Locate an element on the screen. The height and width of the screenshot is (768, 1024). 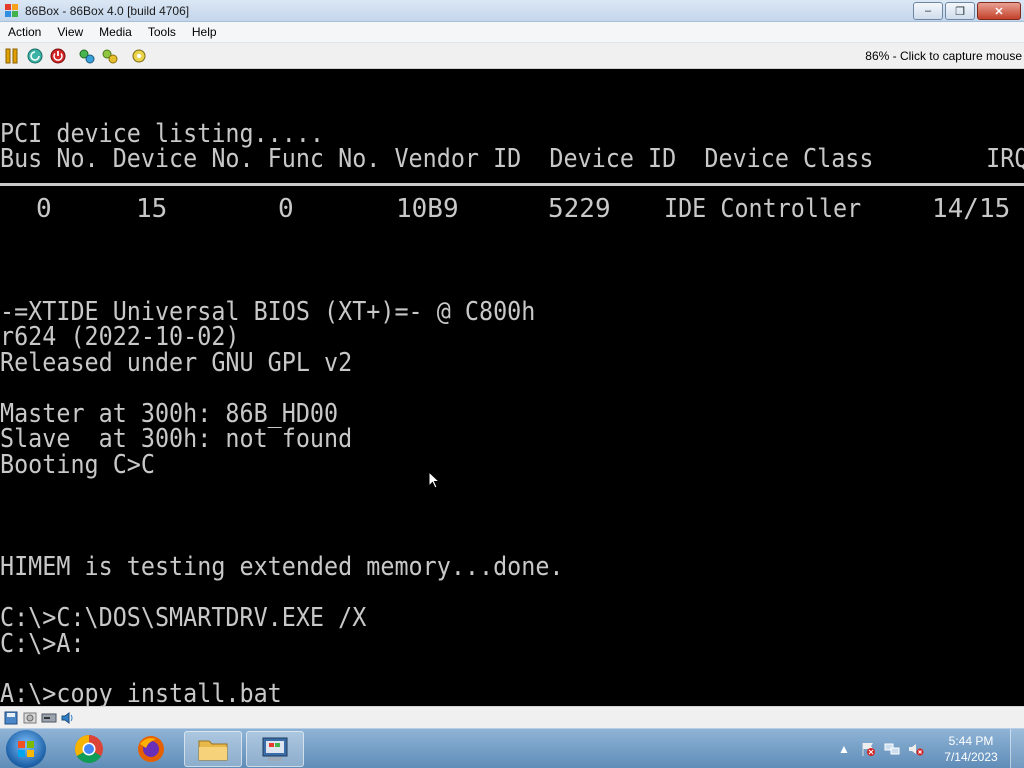
ctrl-alt-del-button is located at coordinates (87, 56).